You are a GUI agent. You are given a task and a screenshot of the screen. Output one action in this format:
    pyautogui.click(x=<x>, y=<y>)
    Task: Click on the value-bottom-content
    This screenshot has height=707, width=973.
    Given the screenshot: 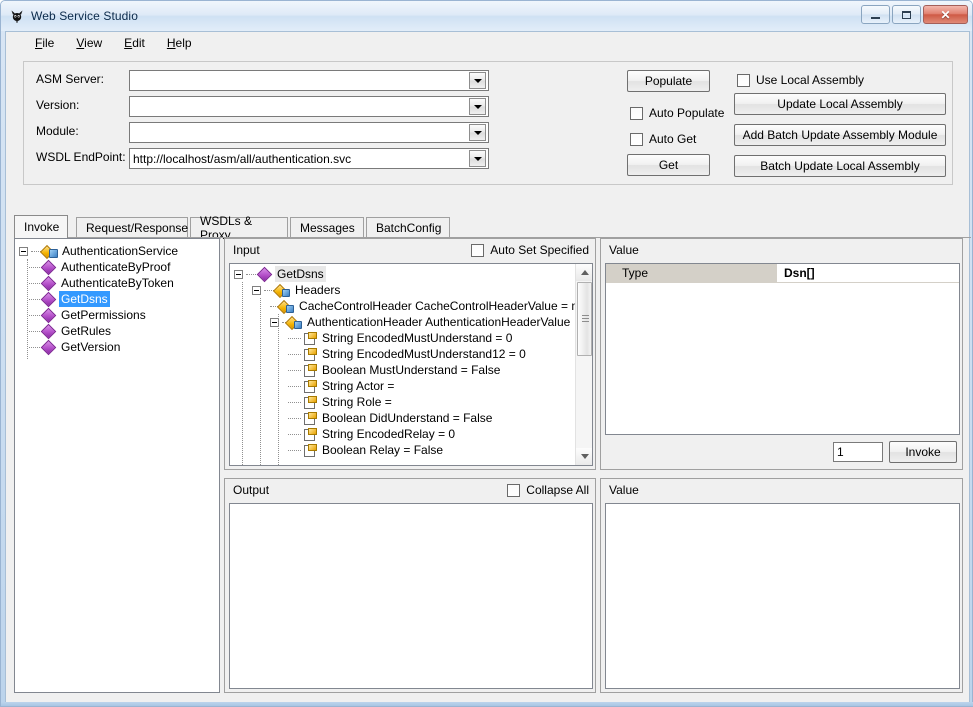 What is the action you would take?
    pyautogui.click(x=782, y=507)
    